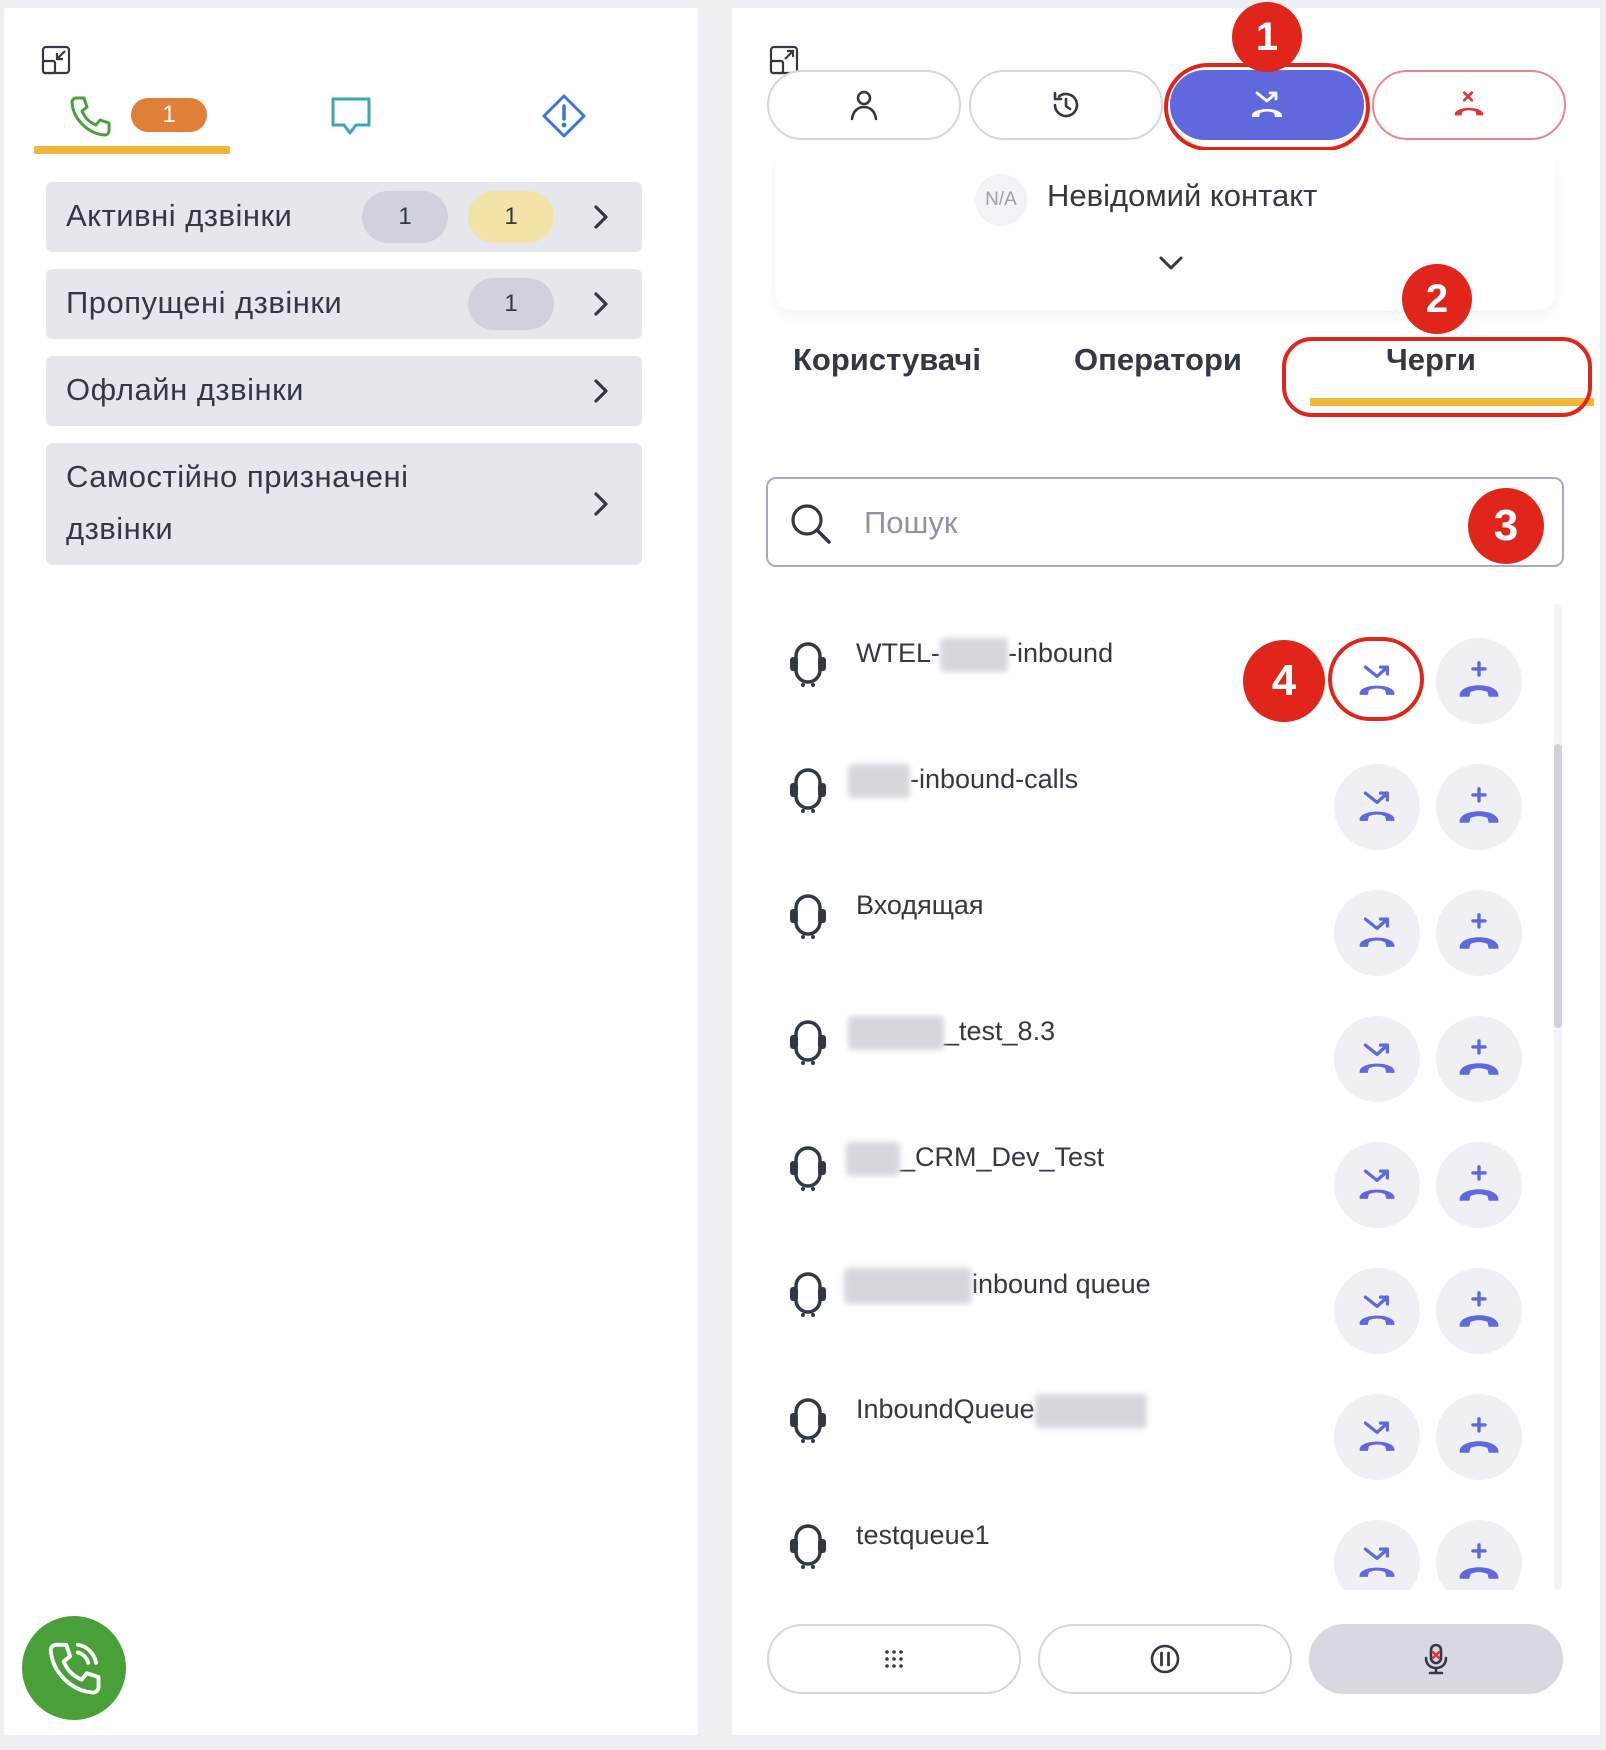 Image resolution: width=1606 pixels, height=1750 pixels. What do you see at coordinates (1437, 299) in the screenshot?
I see `annotation-marker: 2` at bounding box center [1437, 299].